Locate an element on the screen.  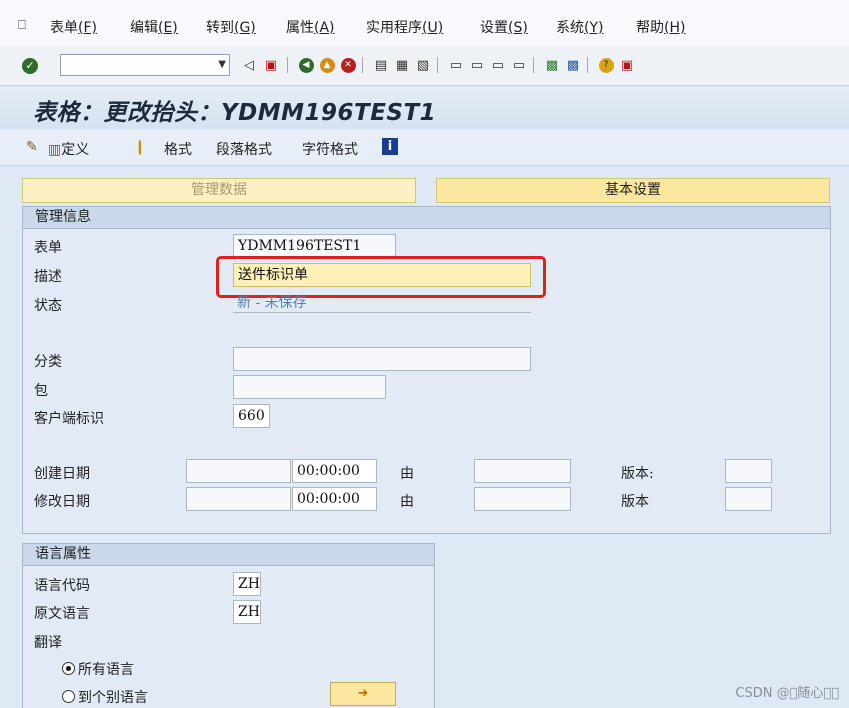
help-icon: ? is located at coordinates (606, 65).